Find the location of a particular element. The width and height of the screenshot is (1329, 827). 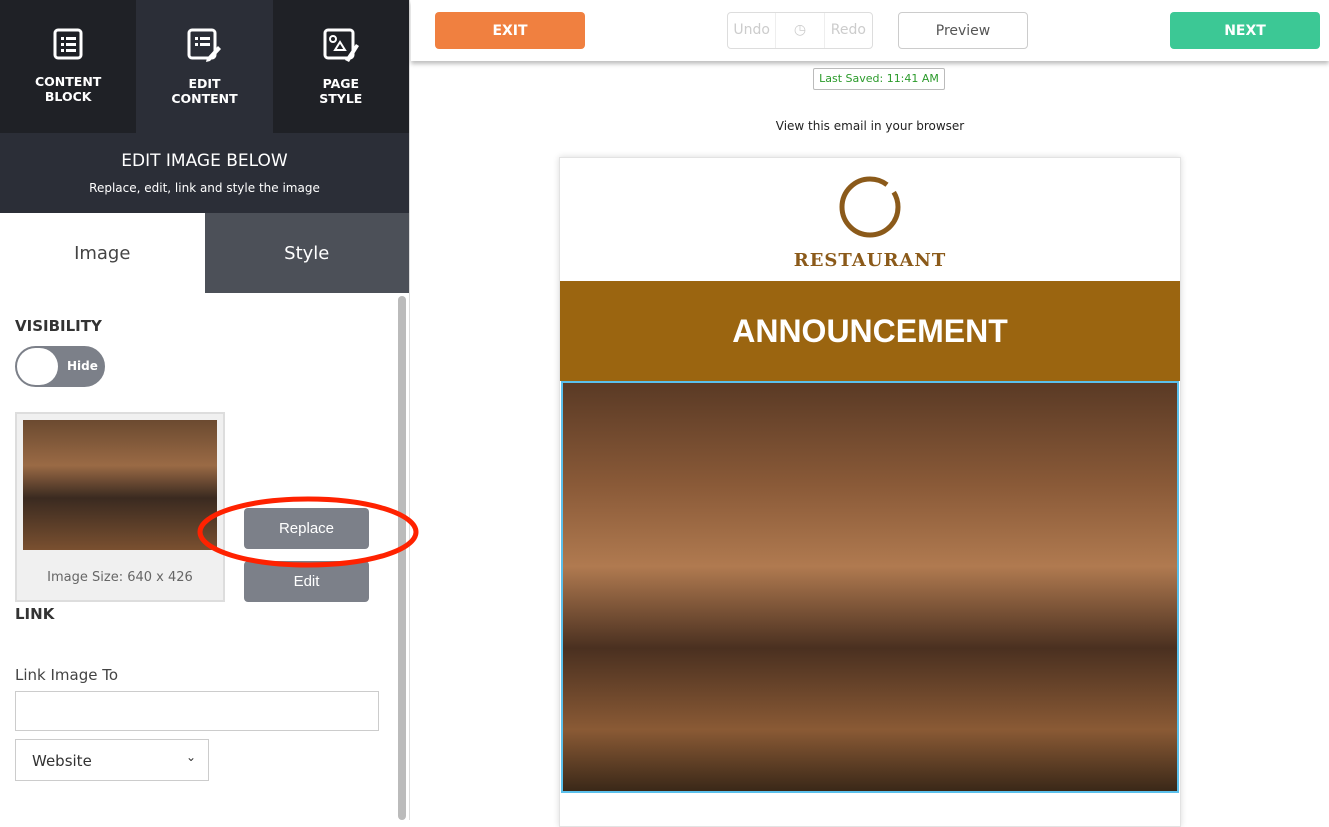

preview-button: Preview is located at coordinates (963, 30).